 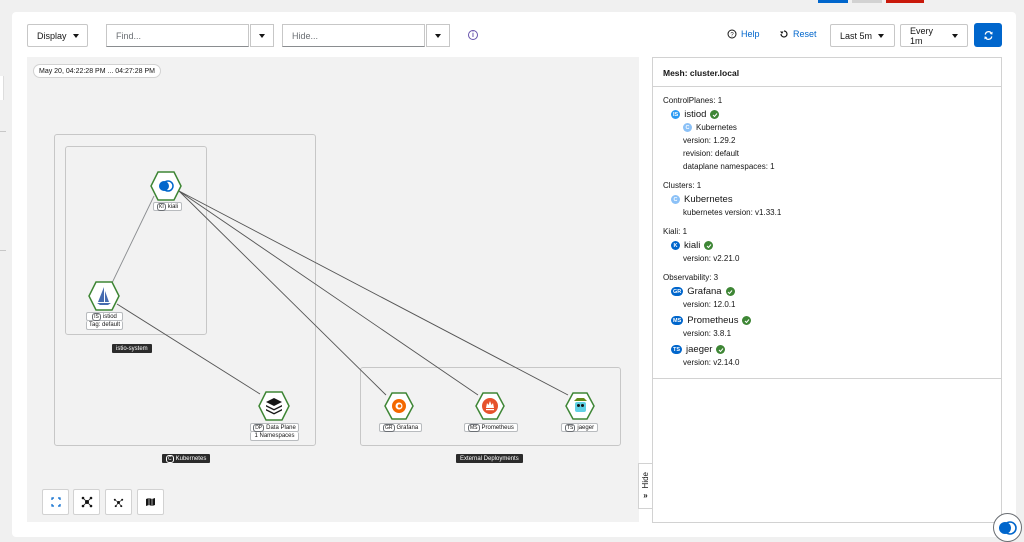 What do you see at coordinates (262, 35) in the screenshot?
I see `find-options-button` at bounding box center [262, 35].